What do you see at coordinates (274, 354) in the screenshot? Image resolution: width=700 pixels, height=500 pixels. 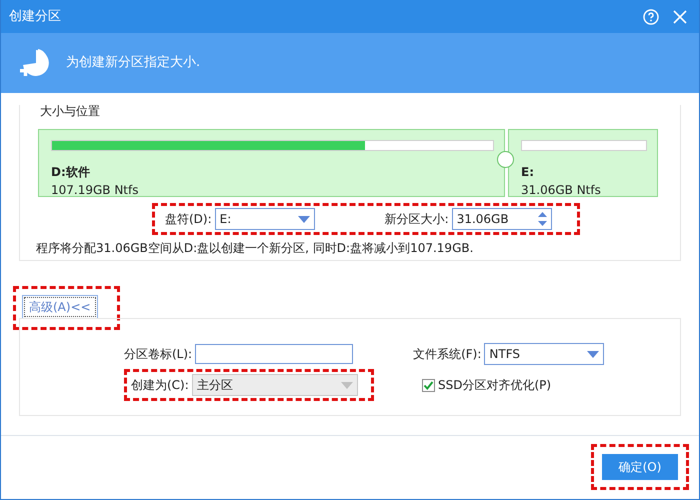 I see `volume-label-field` at bounding box center [274, 354].